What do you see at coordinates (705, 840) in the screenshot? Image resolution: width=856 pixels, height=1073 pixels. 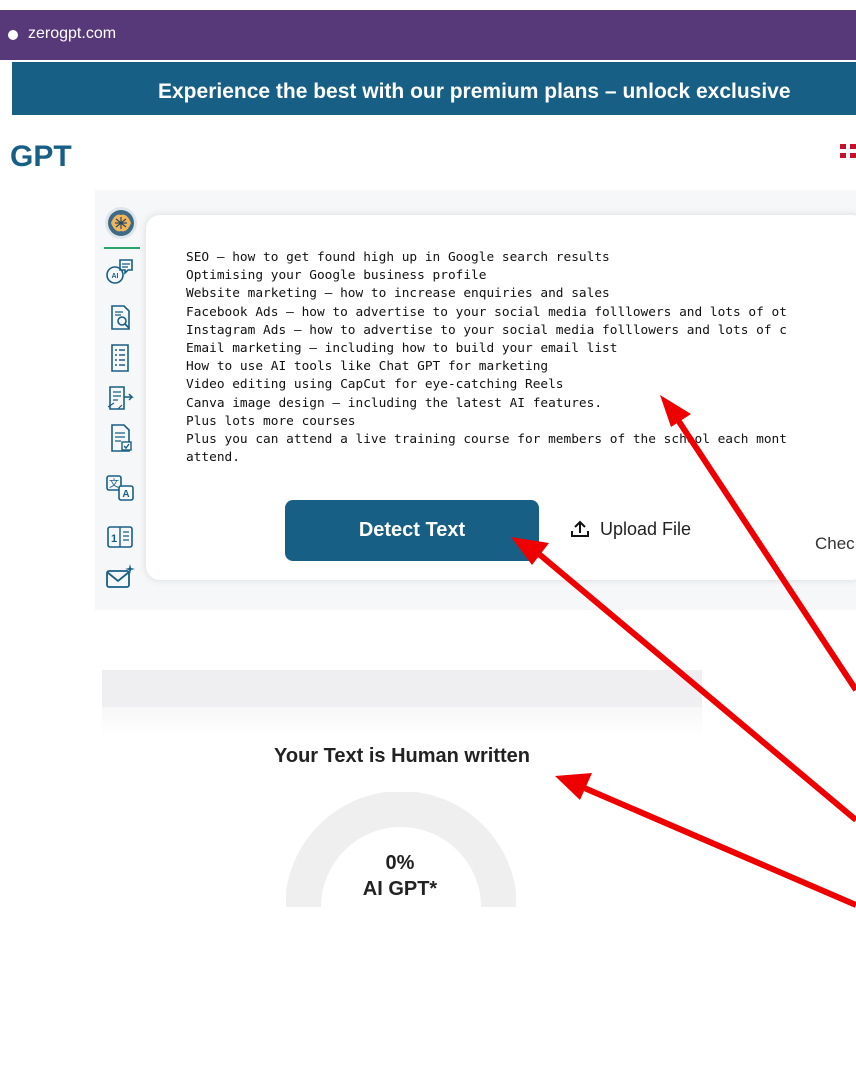 I see `annotation-arrow-result` at bounding box center [705, 840].